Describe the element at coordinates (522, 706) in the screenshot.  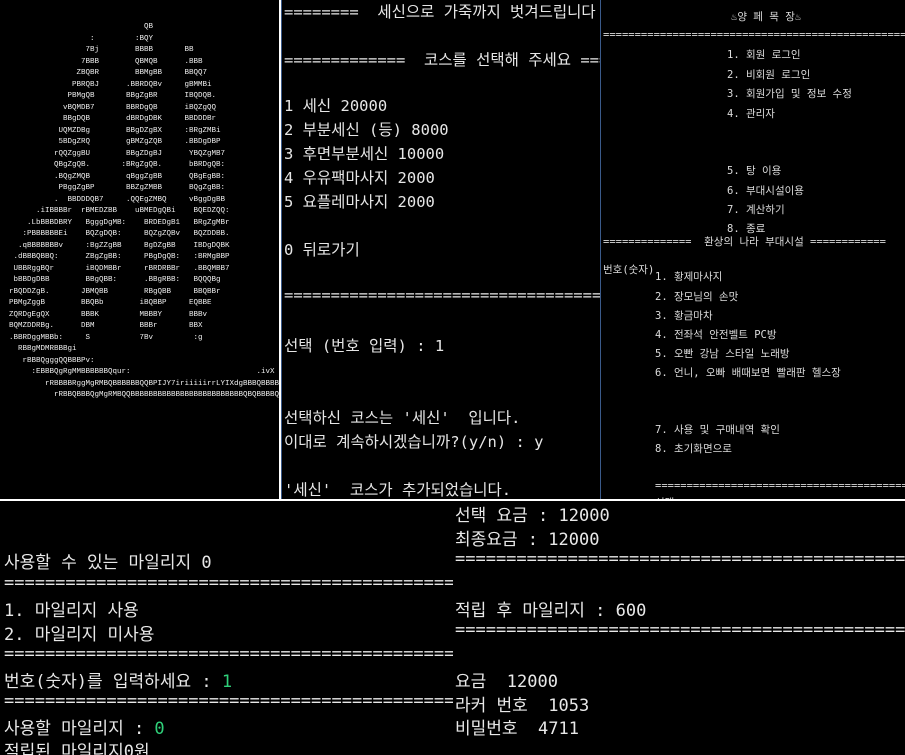
I see `locker-number: 라커 번호 1053` at that location.